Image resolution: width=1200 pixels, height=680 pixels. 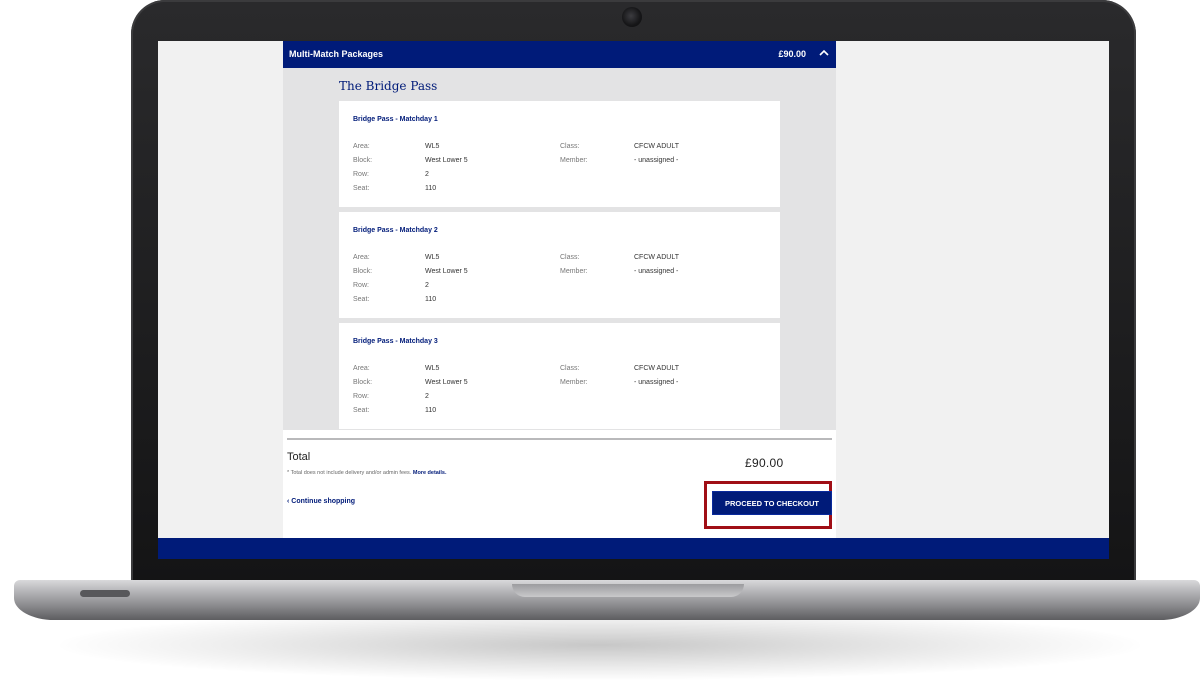 What do you see at coordinates (772, 503) in the screenshot?
I see `proceed-to-checkout-button: PROCEED TO CHECKOUT` at bounding box center [772, 503].